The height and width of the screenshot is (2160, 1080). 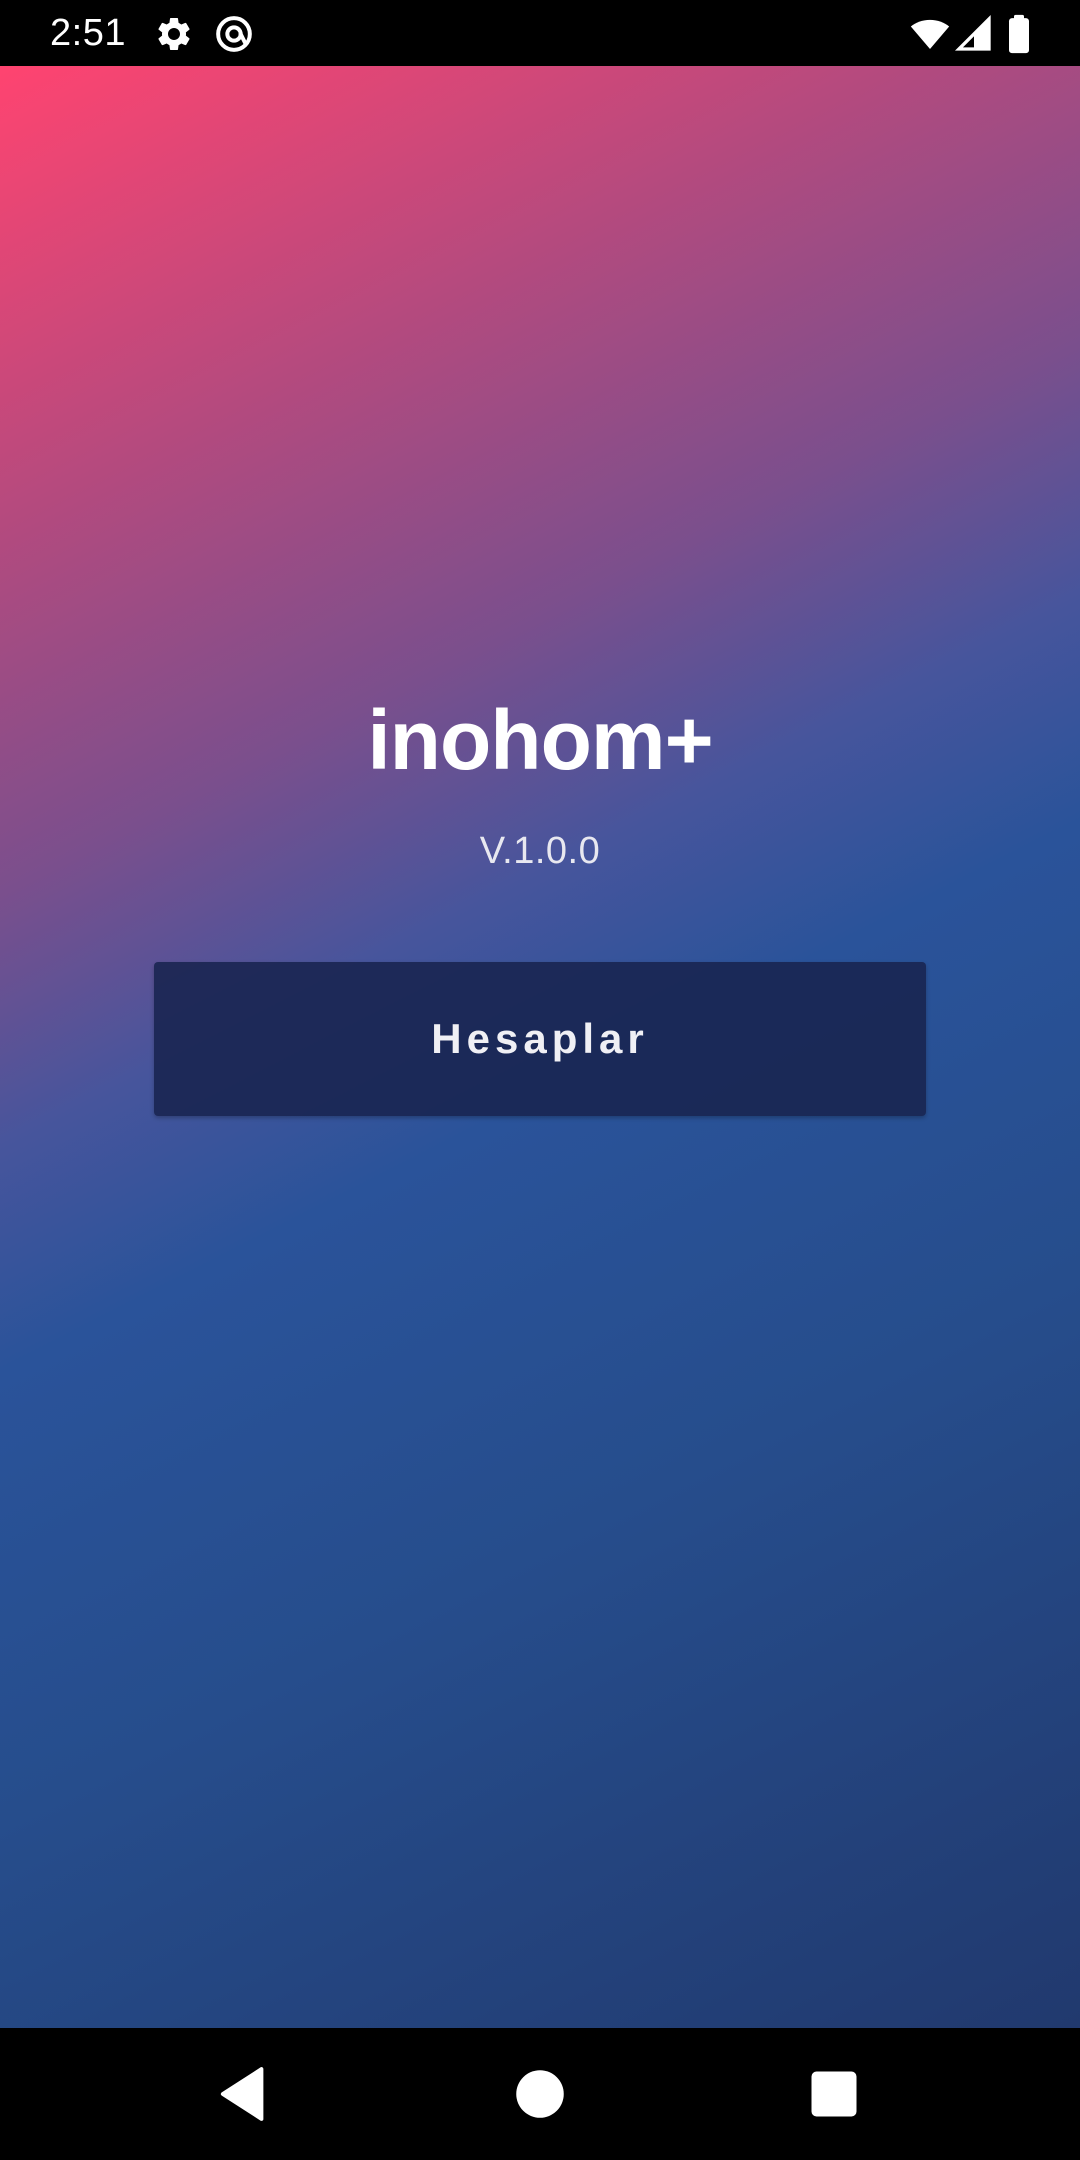 I want to click on back-icon, so click(x=244, y=2094).